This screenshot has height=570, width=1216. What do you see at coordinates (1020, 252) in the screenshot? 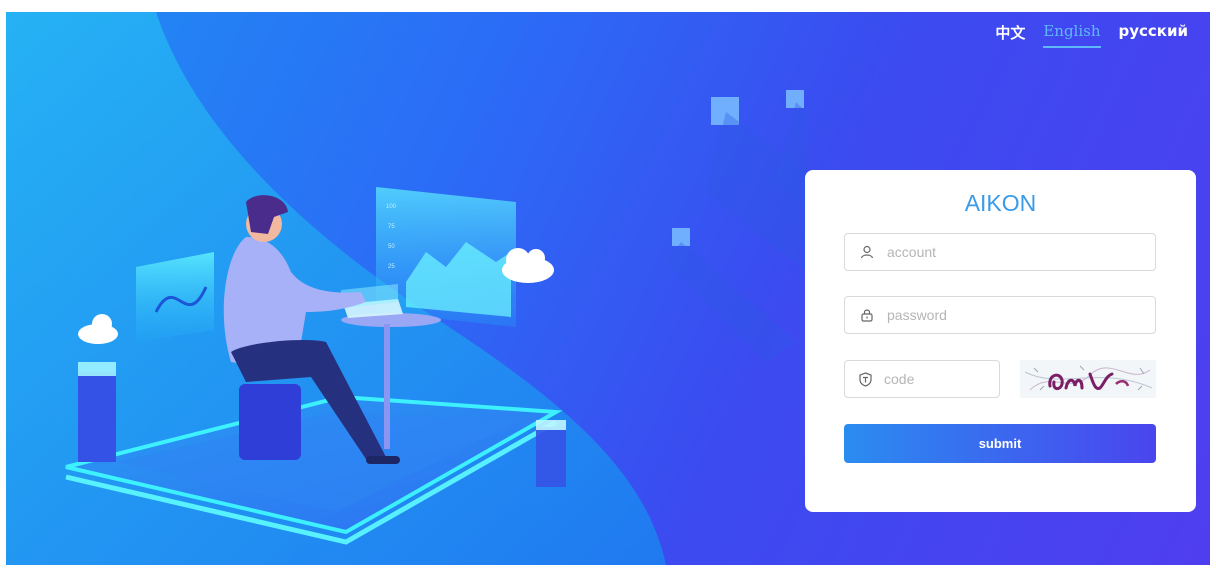
I see `account-input` at bounding box center [1020, 252].